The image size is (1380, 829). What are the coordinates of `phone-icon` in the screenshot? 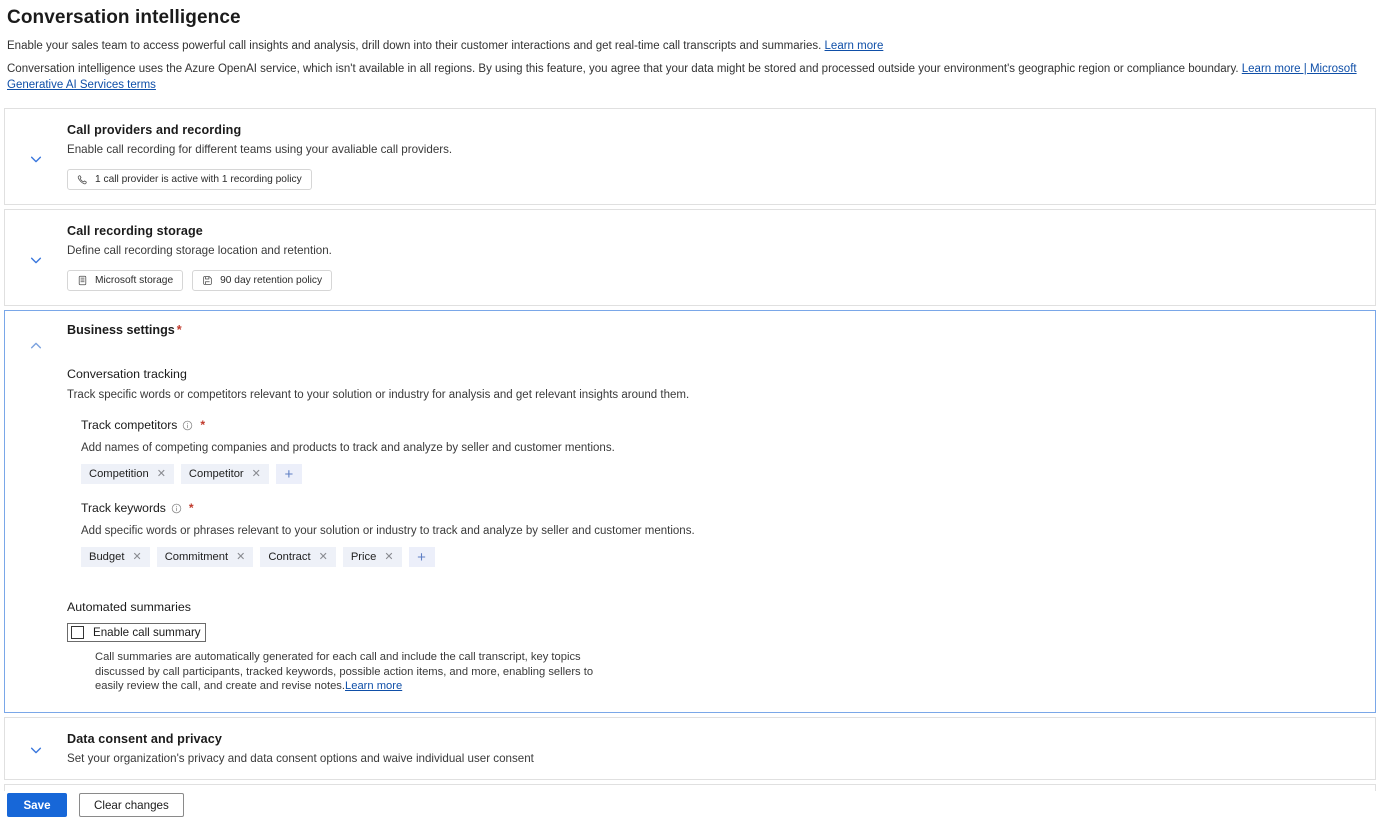 It's located at (82, 179).